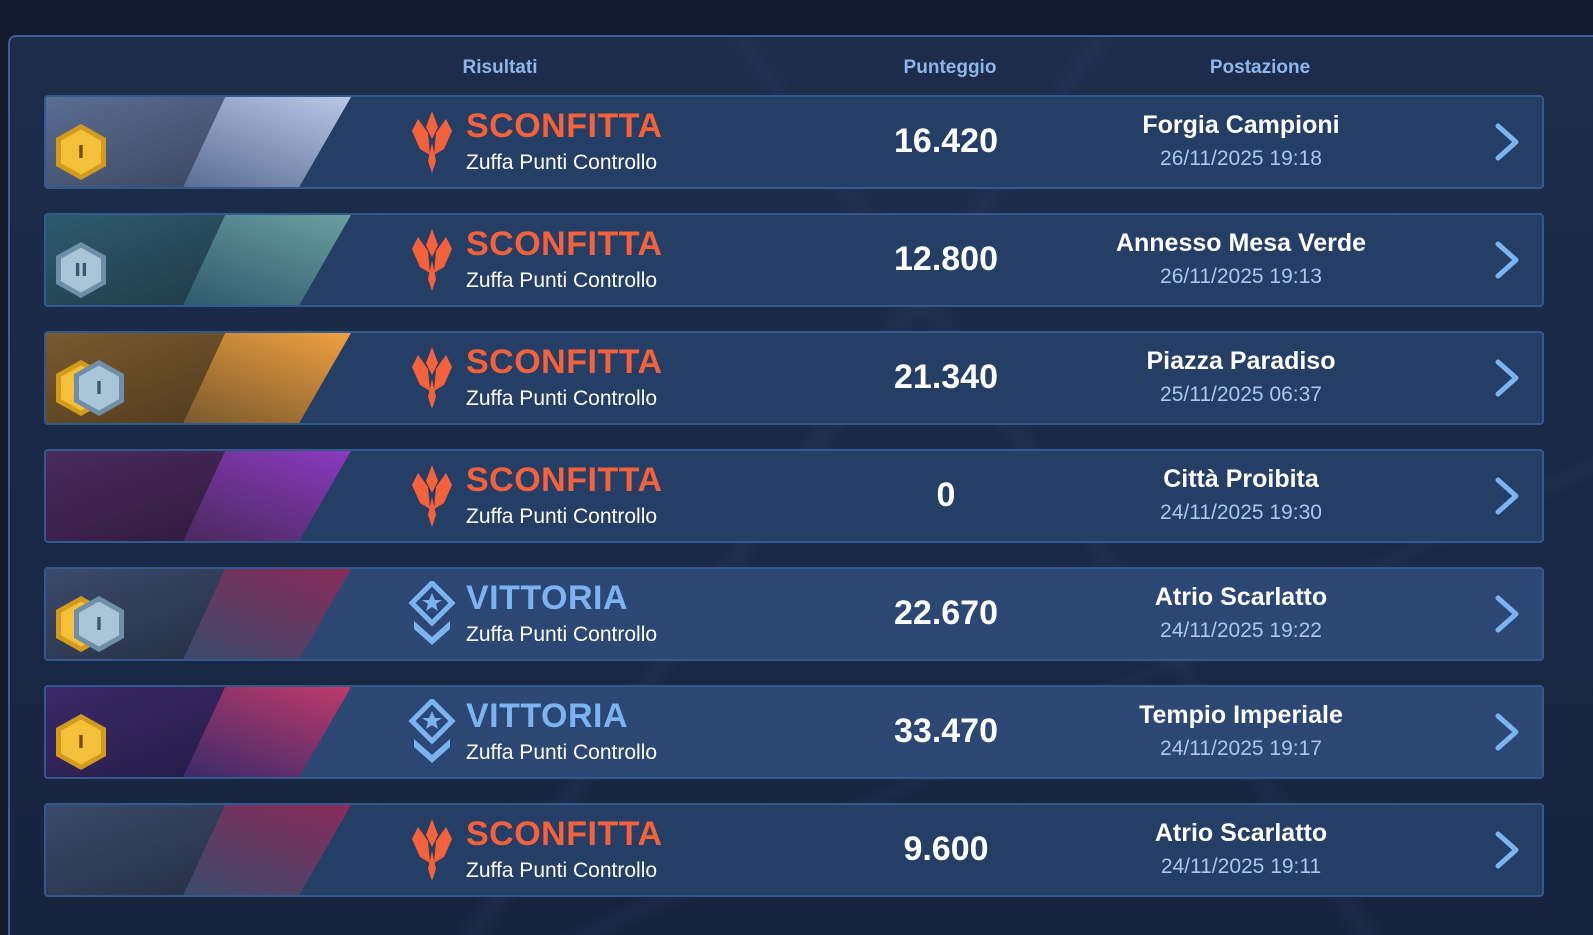 This screenshot has height=935, width=1593. Describe the element at coordinates (946, 377) in the screenshot. I see `match-score: 21.340` at that location.